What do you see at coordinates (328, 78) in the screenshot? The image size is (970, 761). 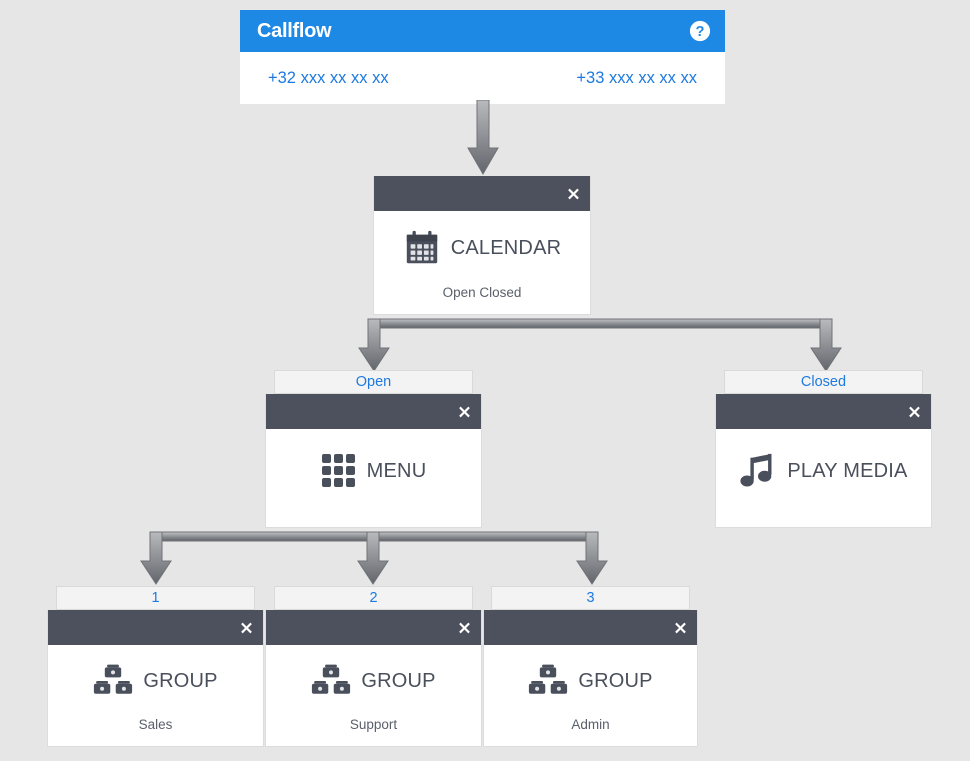 I see `phone-number-primary: +32 xxx xx xx xx` at bounding box center [328, 78].